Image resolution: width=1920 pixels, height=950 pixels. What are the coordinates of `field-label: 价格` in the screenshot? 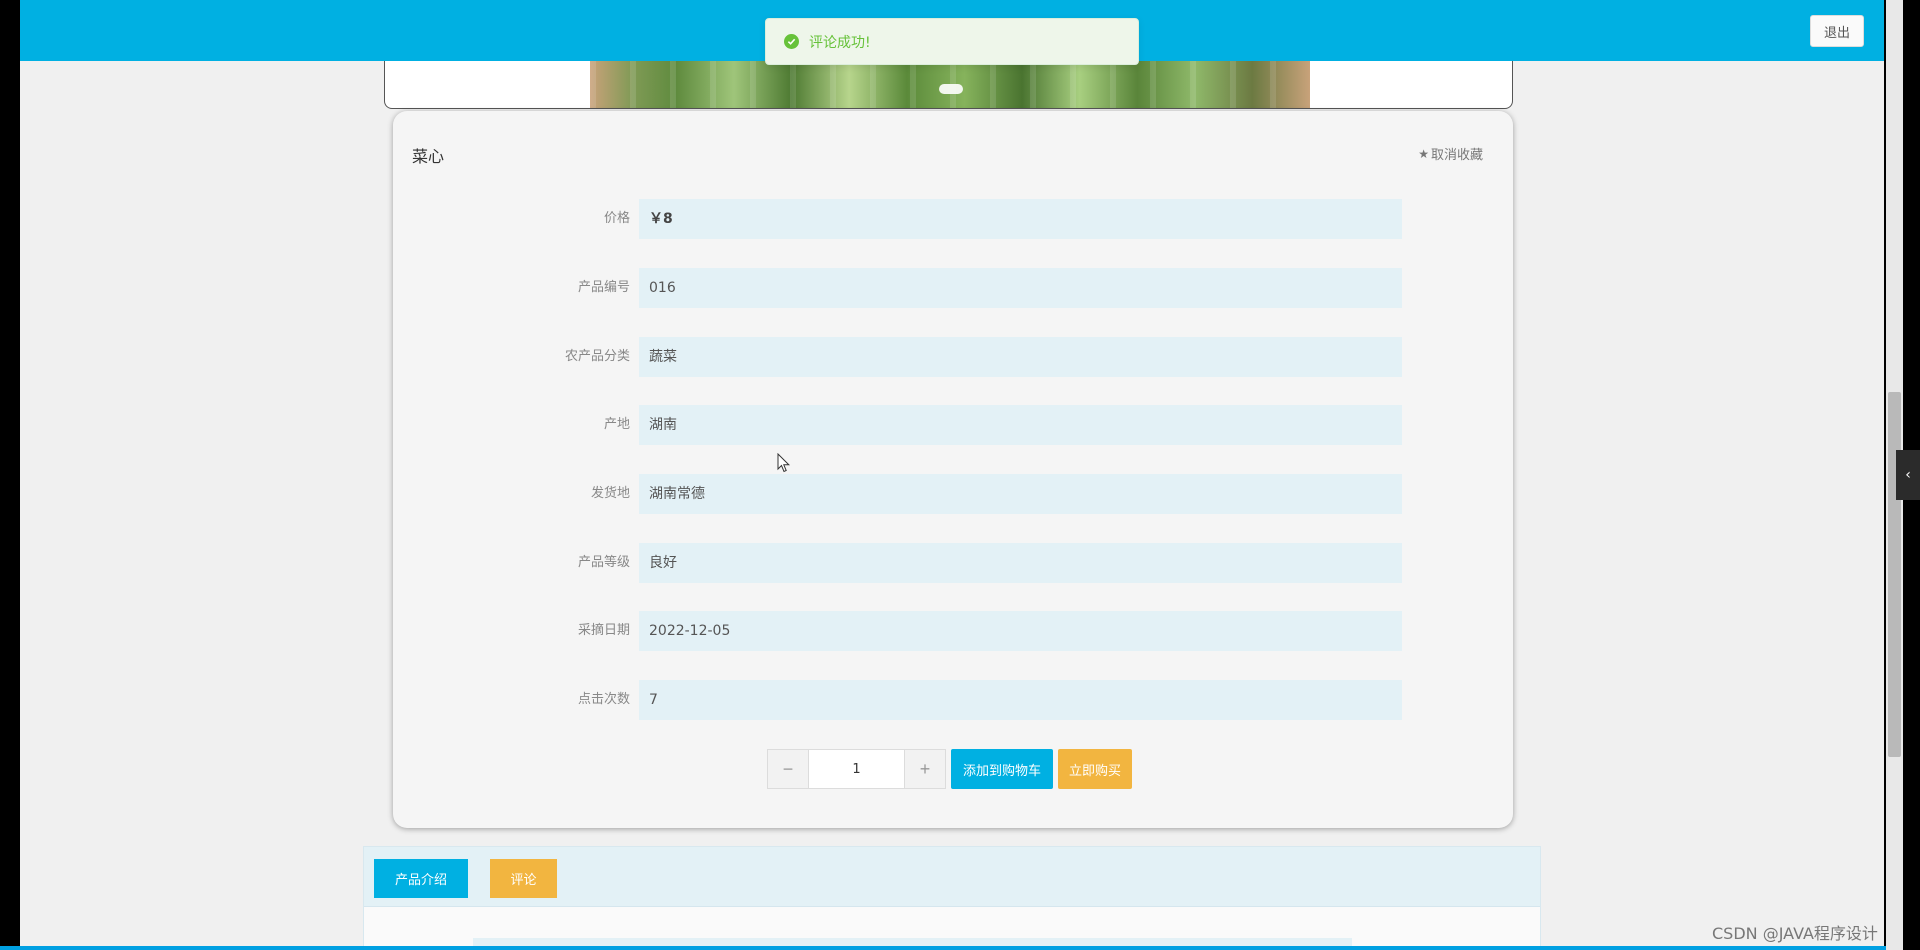 It's located at (616, 218).